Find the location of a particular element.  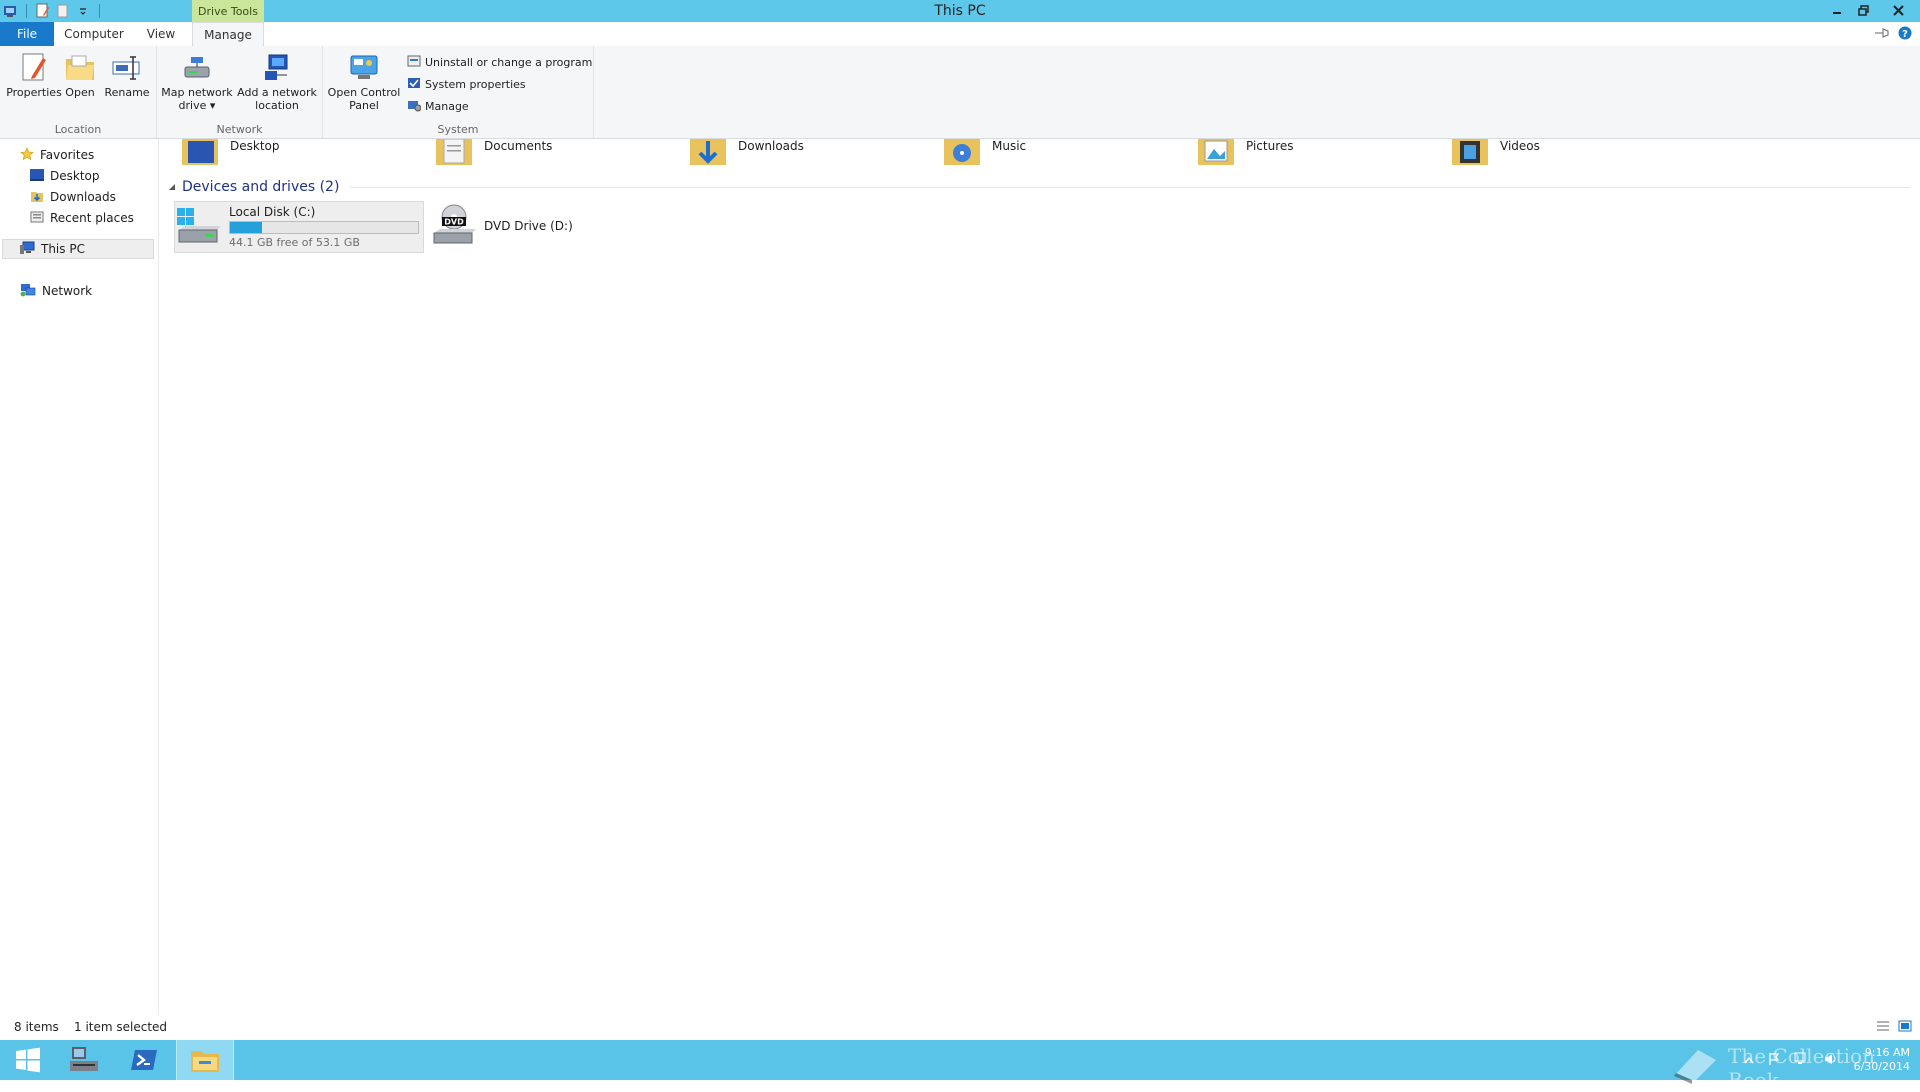

tab-file: File is located at coordinates (27, 34).